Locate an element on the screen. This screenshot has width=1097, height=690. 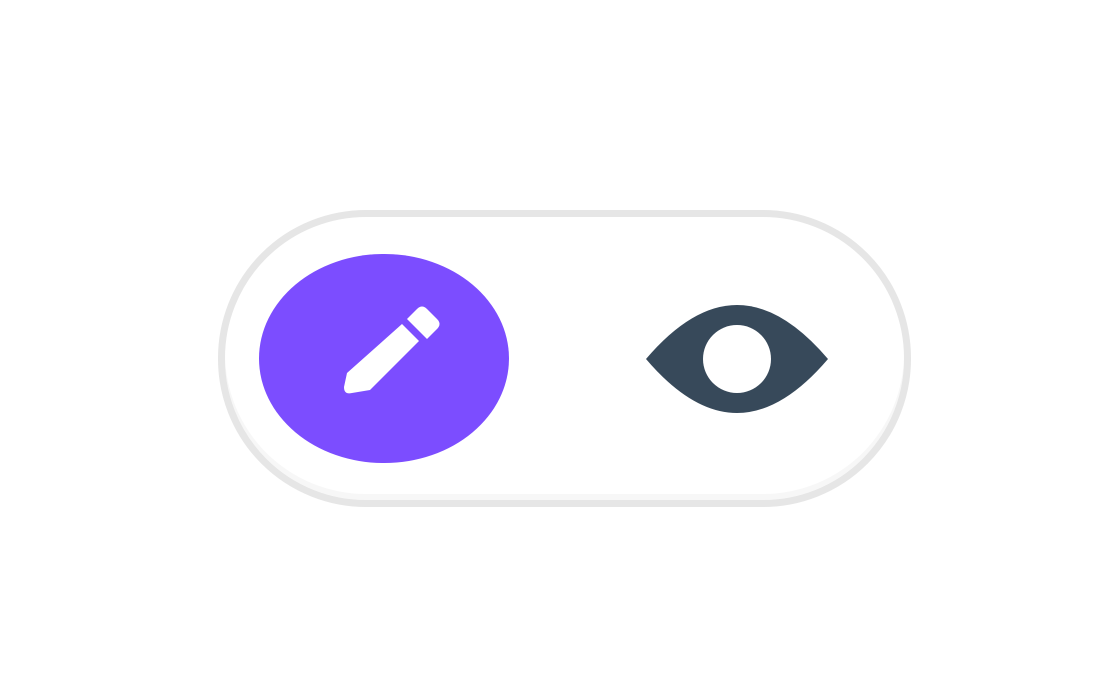
view-mode-button is located at coordinates (737, 358).